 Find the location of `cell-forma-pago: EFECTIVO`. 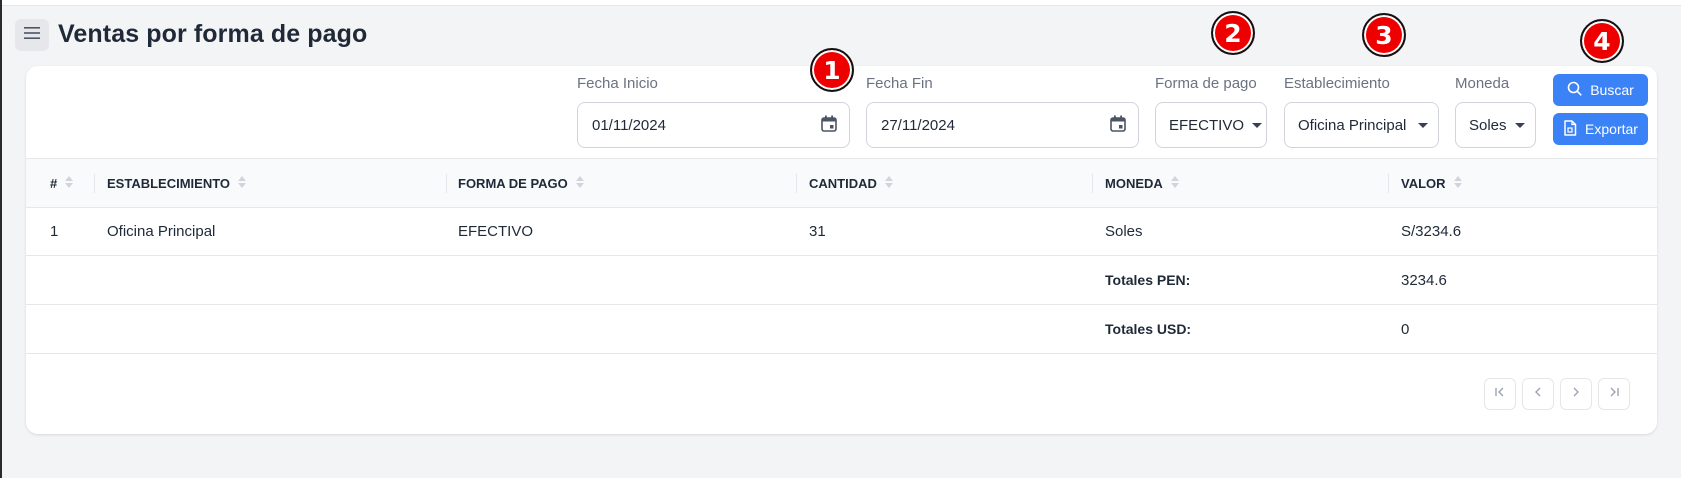

cell-forma-pago: EFECTIVO is located at coordinates (496, 231).